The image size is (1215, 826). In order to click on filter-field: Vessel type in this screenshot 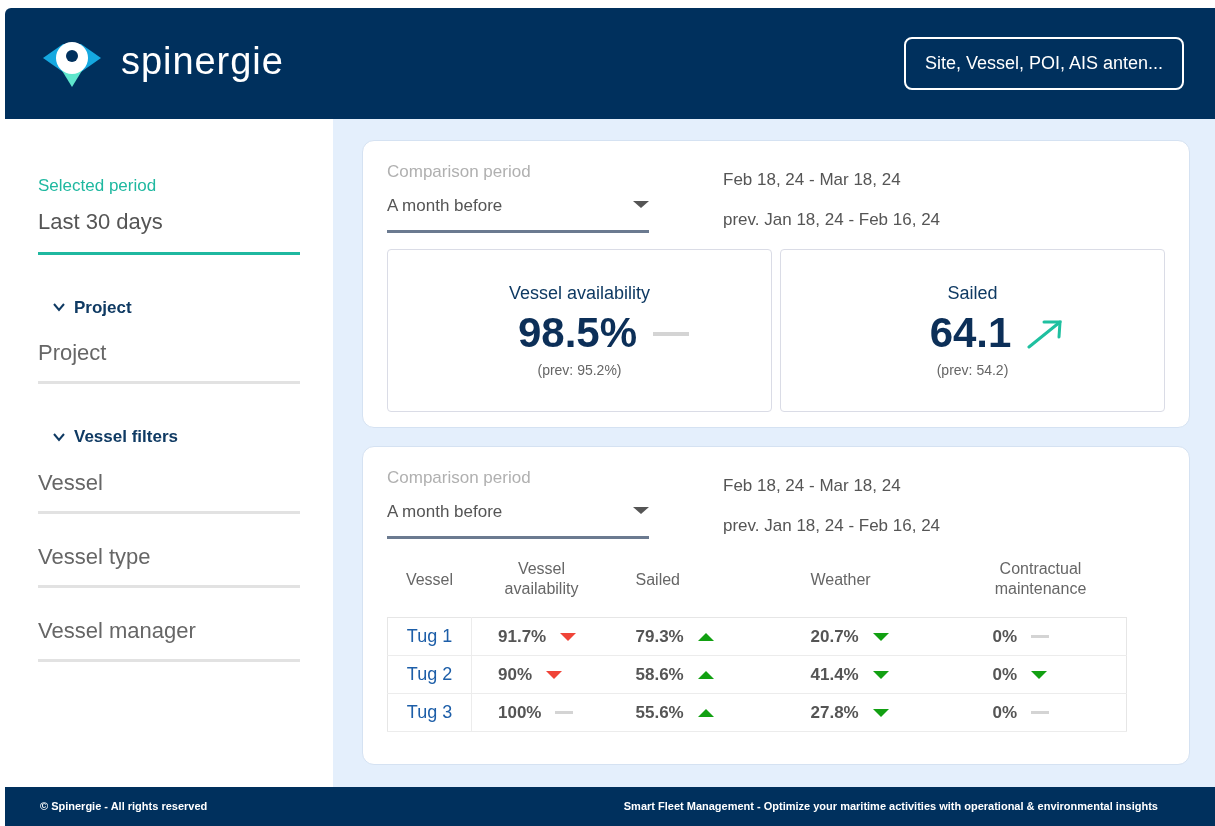, I will do `click(169, 563)`.